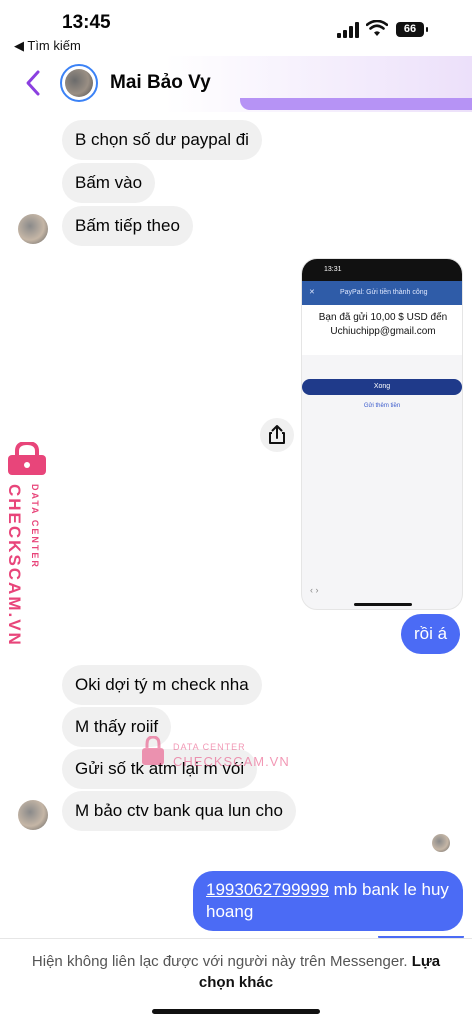 The width and height of the screenshot is (472, 1025). Describe the element at coordinates (22, 565) in the screenshot. I see `watermark-checkscam: CHECKSCAM.VN DATA CENTER` at that location.